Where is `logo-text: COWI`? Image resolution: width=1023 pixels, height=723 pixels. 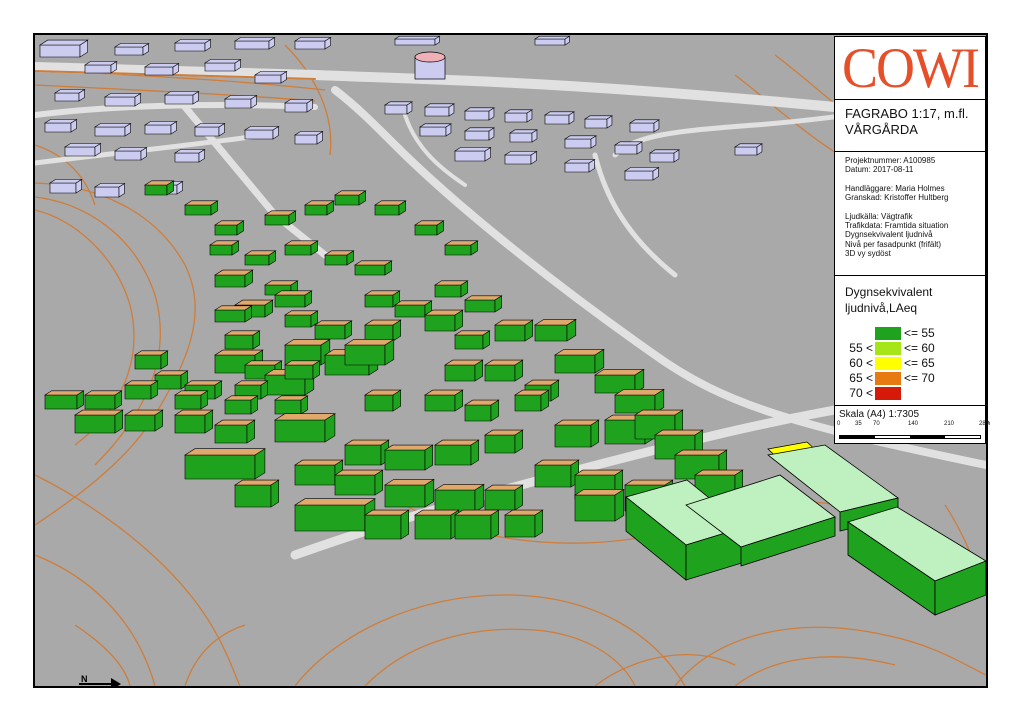 logo-text: COWI is located at coordinates (911, 68).